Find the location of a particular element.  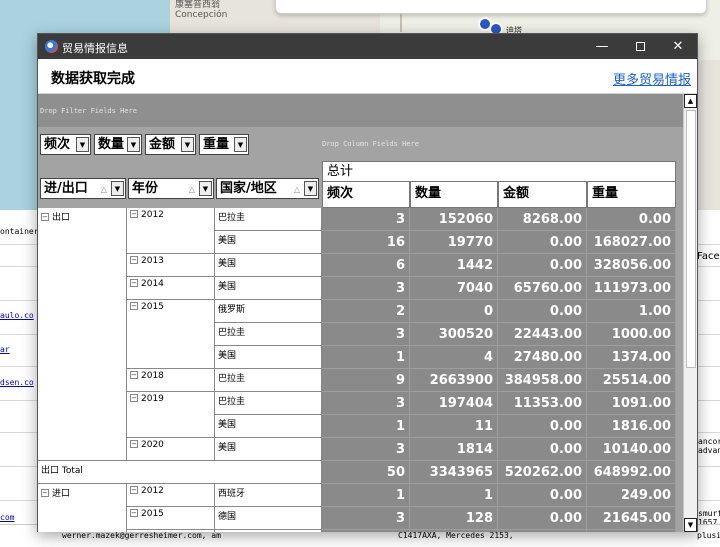

value-cell: 249.00 is located at coordinates (631, 495).